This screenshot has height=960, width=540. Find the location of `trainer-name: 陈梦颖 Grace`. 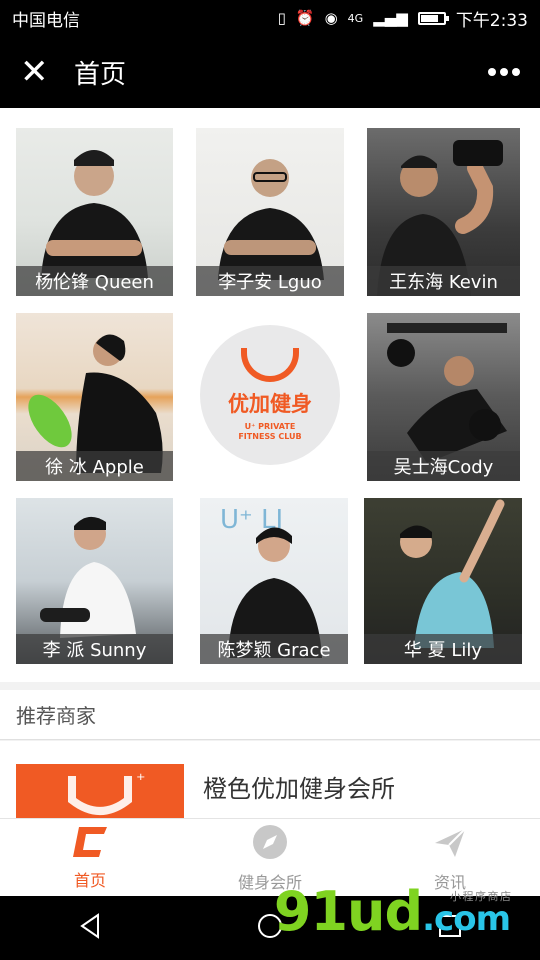

trainer-name: 陈梦颖 Grace is located at coordinates (274, 649).